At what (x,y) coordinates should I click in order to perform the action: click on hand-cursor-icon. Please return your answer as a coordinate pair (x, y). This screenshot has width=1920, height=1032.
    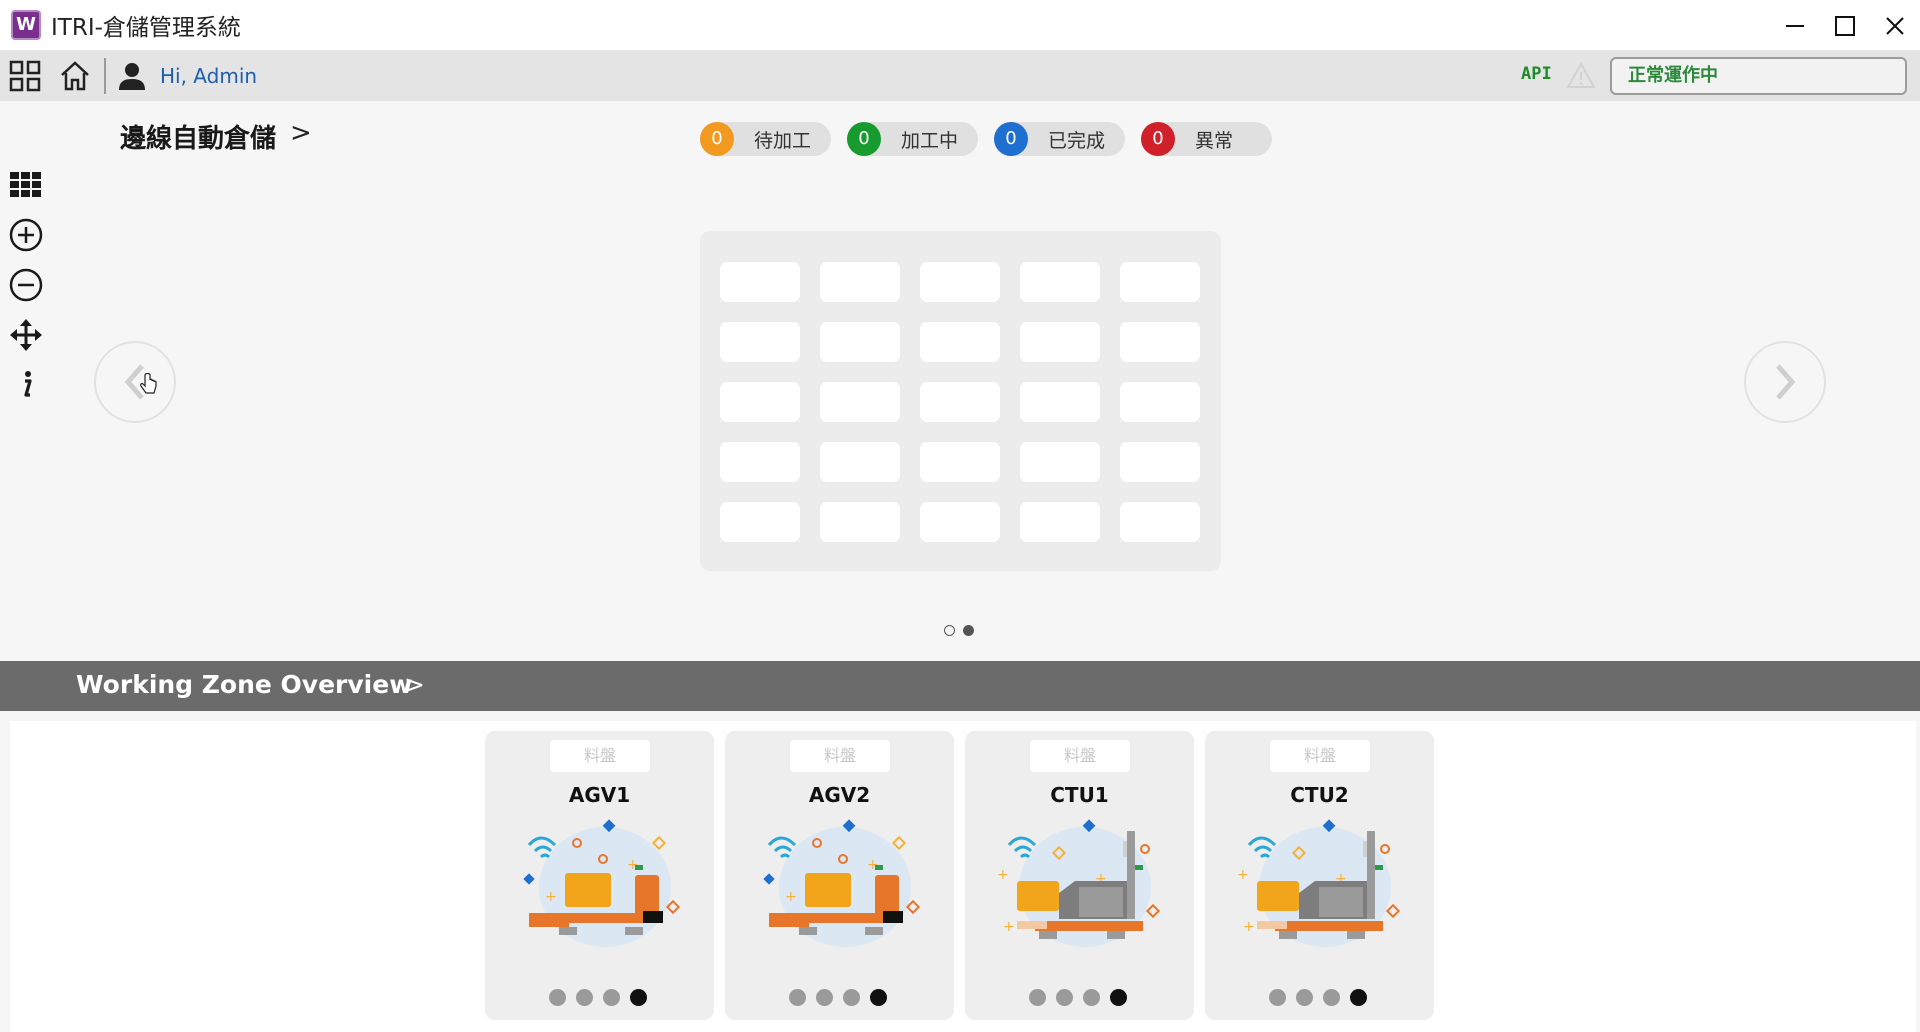
    Looking at the image, I should click on (148, 383).